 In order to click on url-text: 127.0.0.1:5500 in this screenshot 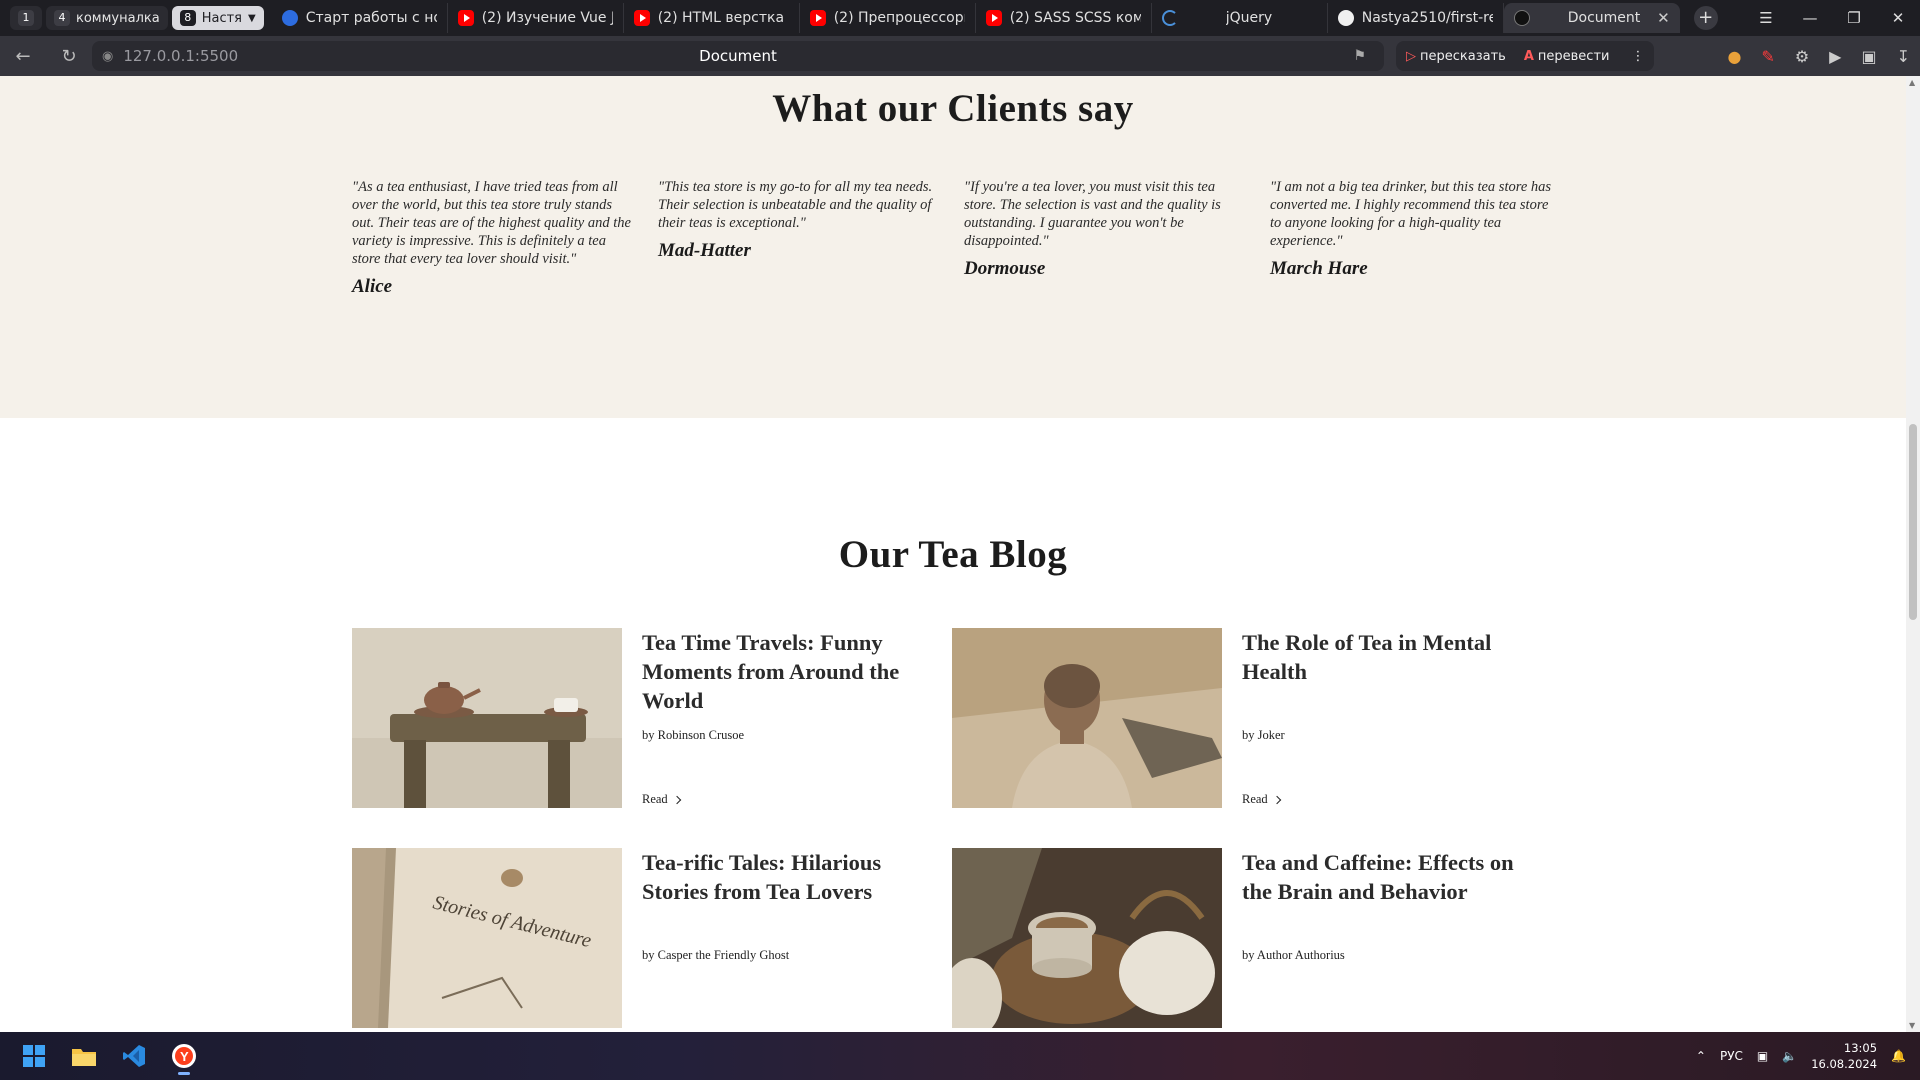, I will do `click(181, 56)`.